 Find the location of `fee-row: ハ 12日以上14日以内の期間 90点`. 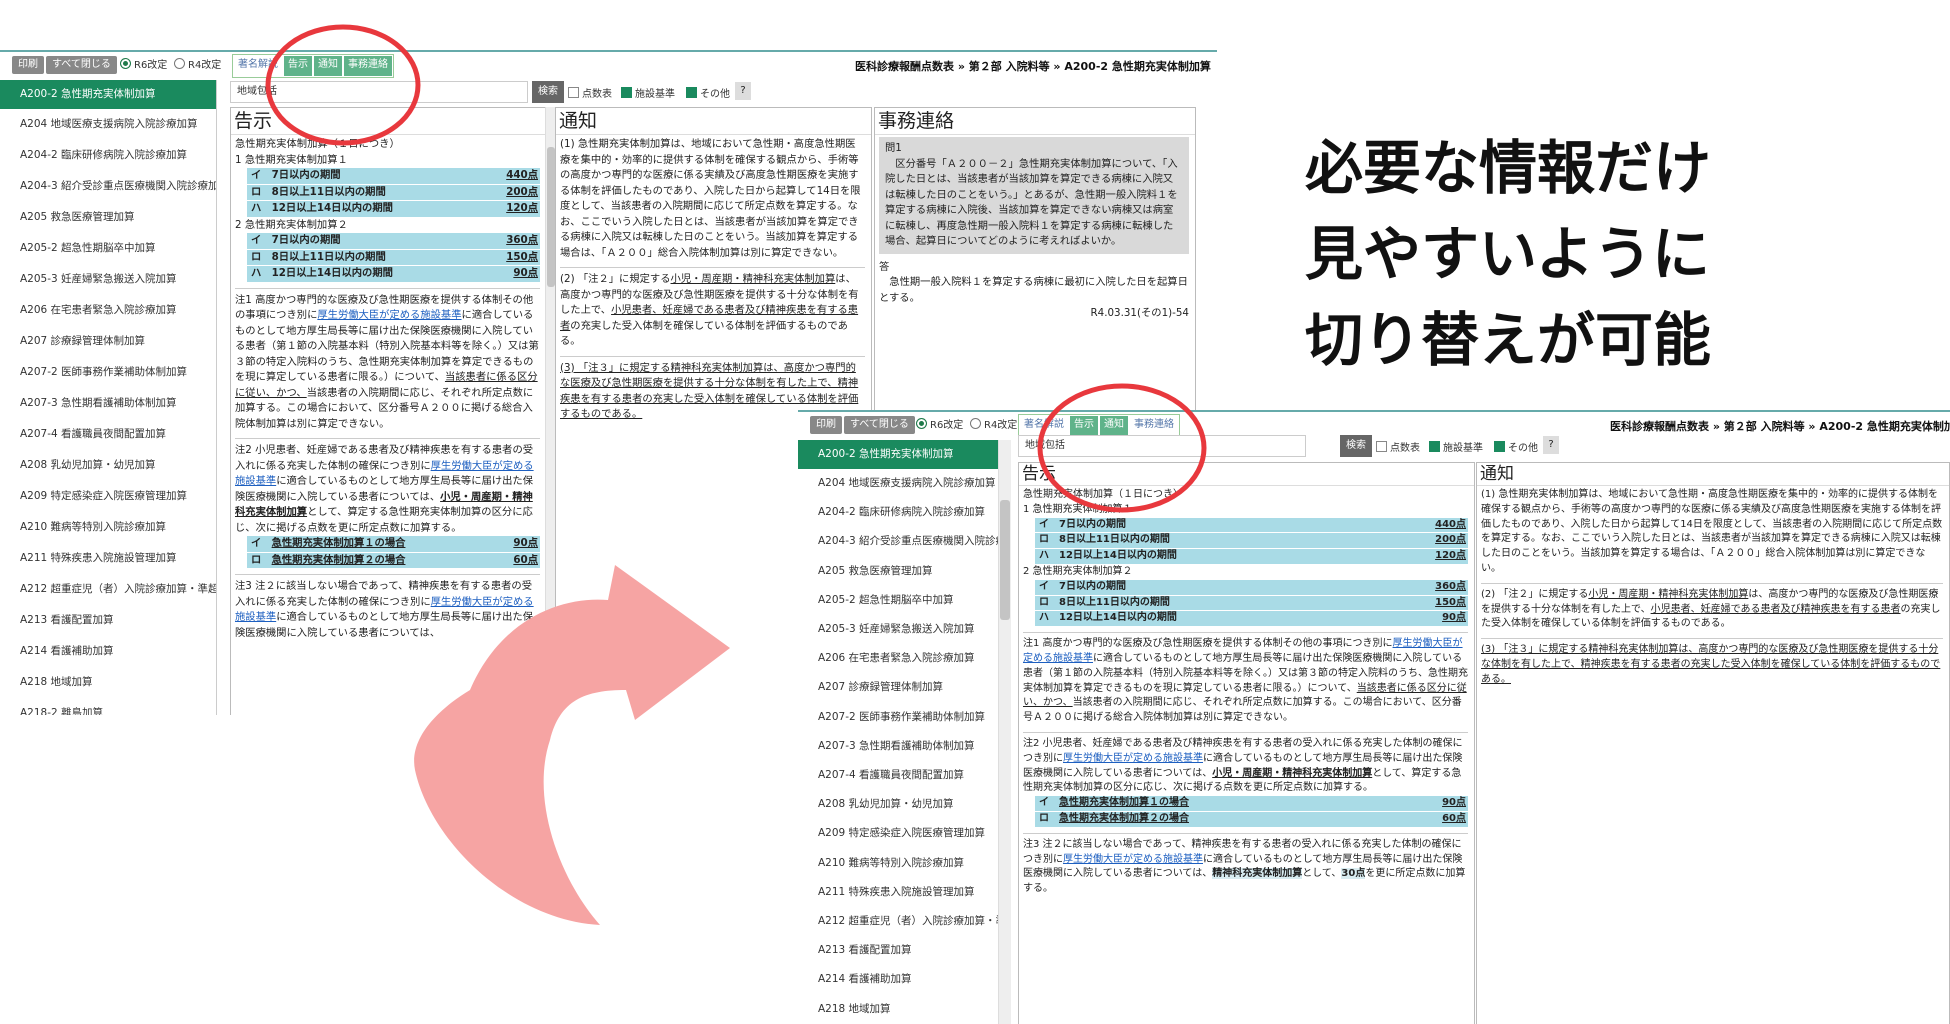

fee-row: ハ 12日以上14日以内の期間 90点 is located at coordinates (1251, 619).